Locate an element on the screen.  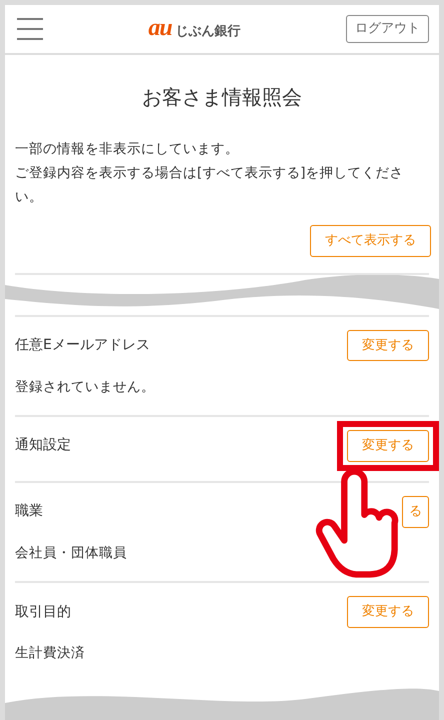
change-button: る is located at coordinates (415, 512).